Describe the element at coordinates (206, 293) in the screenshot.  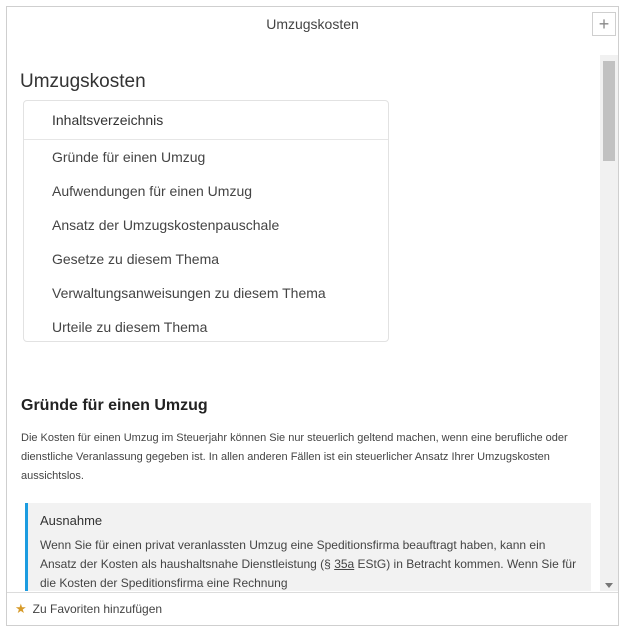
I see `toc-item-verwaltungsanweisungen: Verwaltungsanweisungen zu diesem Thema` at that location.